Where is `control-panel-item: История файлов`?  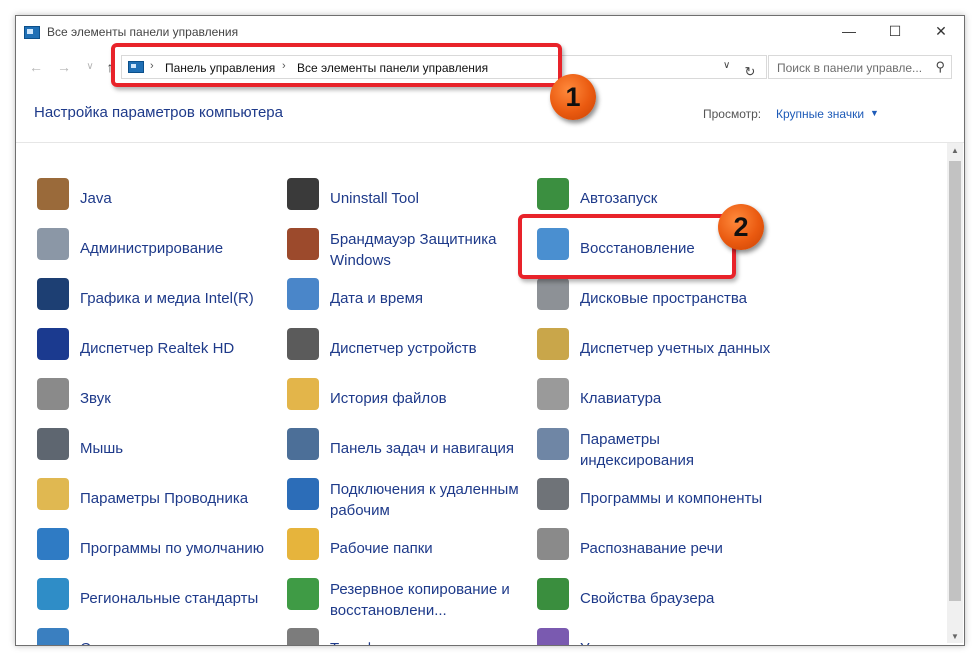
control-panel-item: История файлов is located at coordinates (407, 397).